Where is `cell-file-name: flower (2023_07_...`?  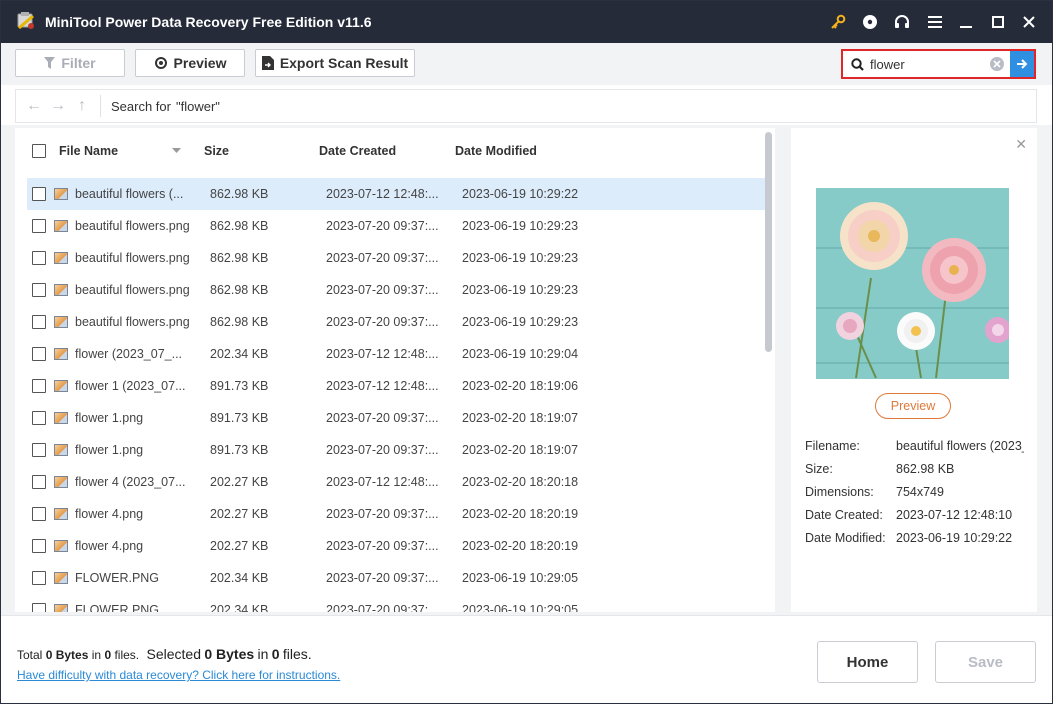
cell-file-name: flower (2023_07_... is located at coordinates (129, 354).